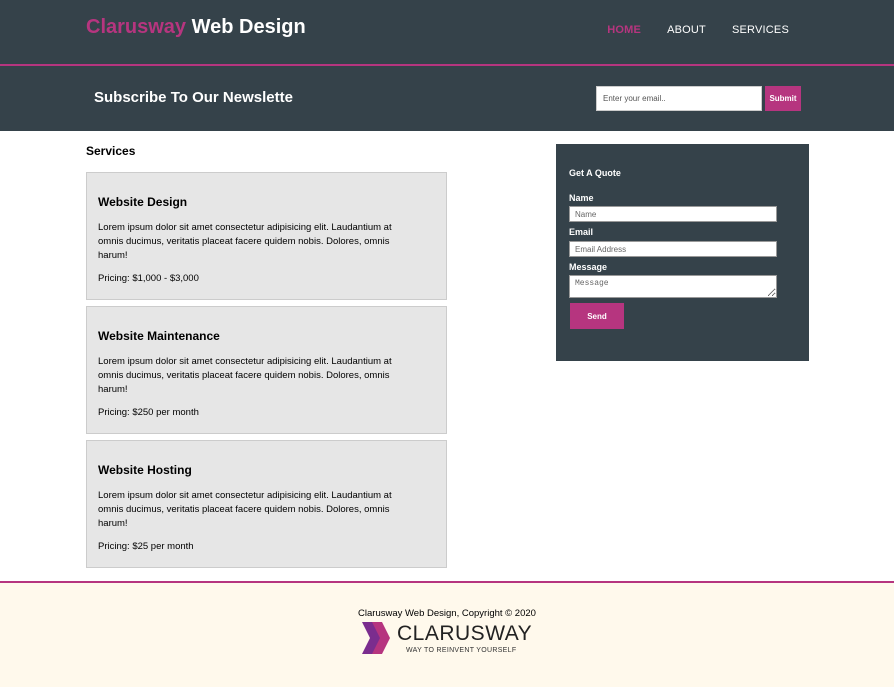 This screenshot has width=894, height=687. I want to click on service-name: Website Maintenance, so click(159, 336).